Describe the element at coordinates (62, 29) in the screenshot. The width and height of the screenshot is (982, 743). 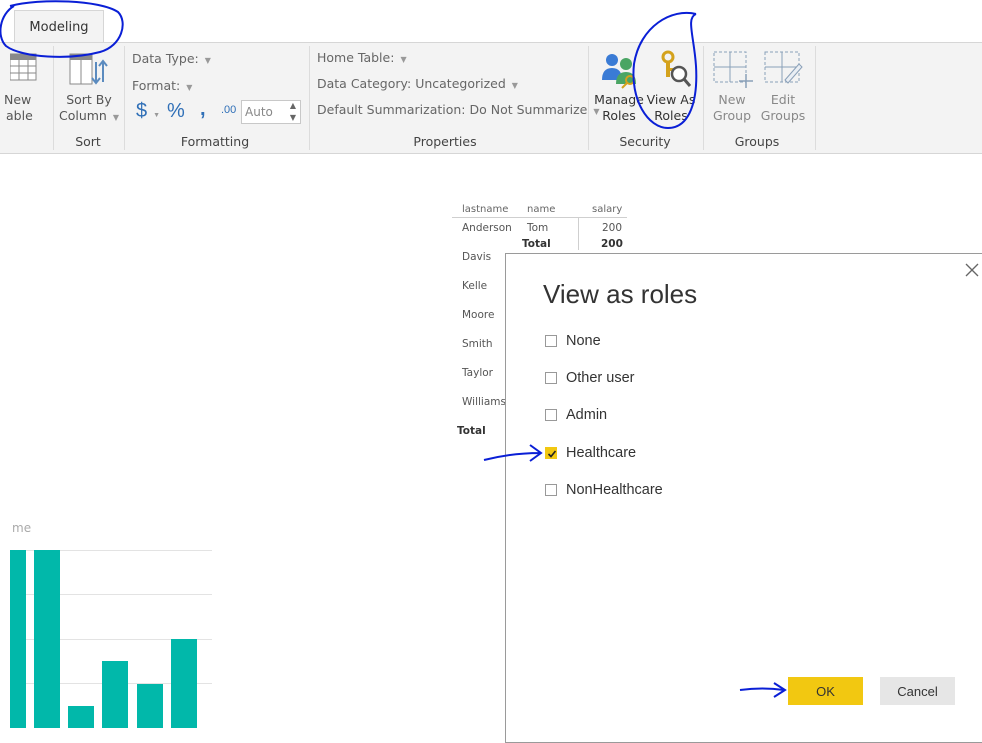
I see `annotation-circle-modeling` at that location.